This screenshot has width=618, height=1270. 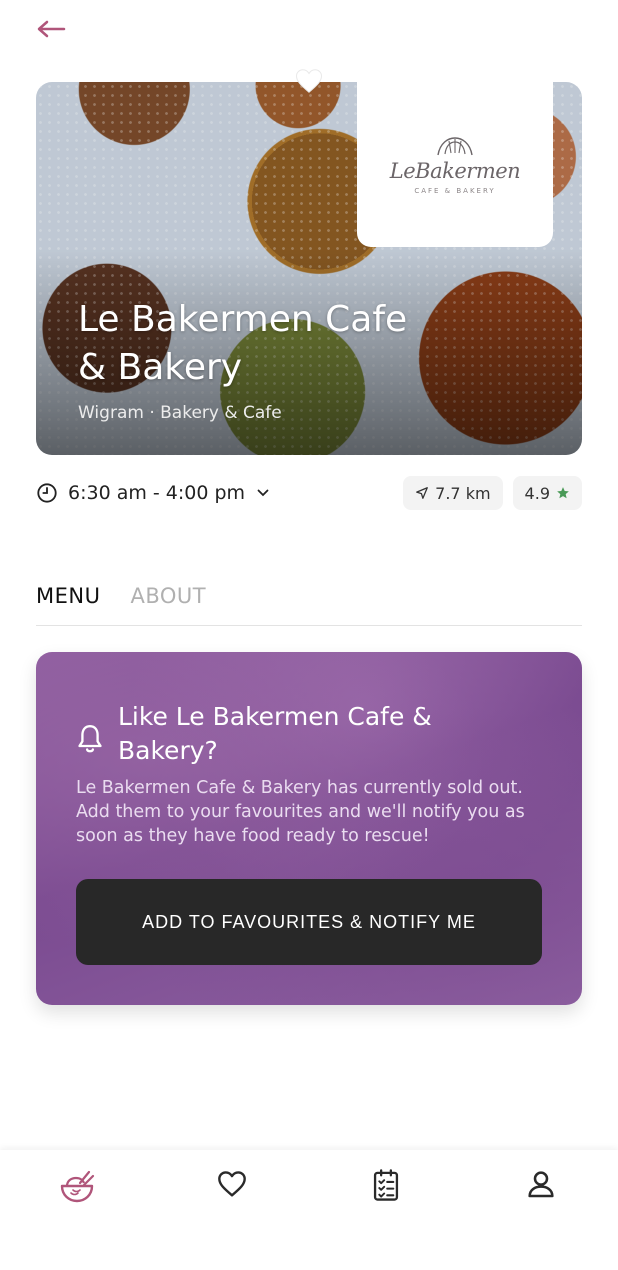 I want to click on rating-badge: 4.9, so click(x=547, y=493).